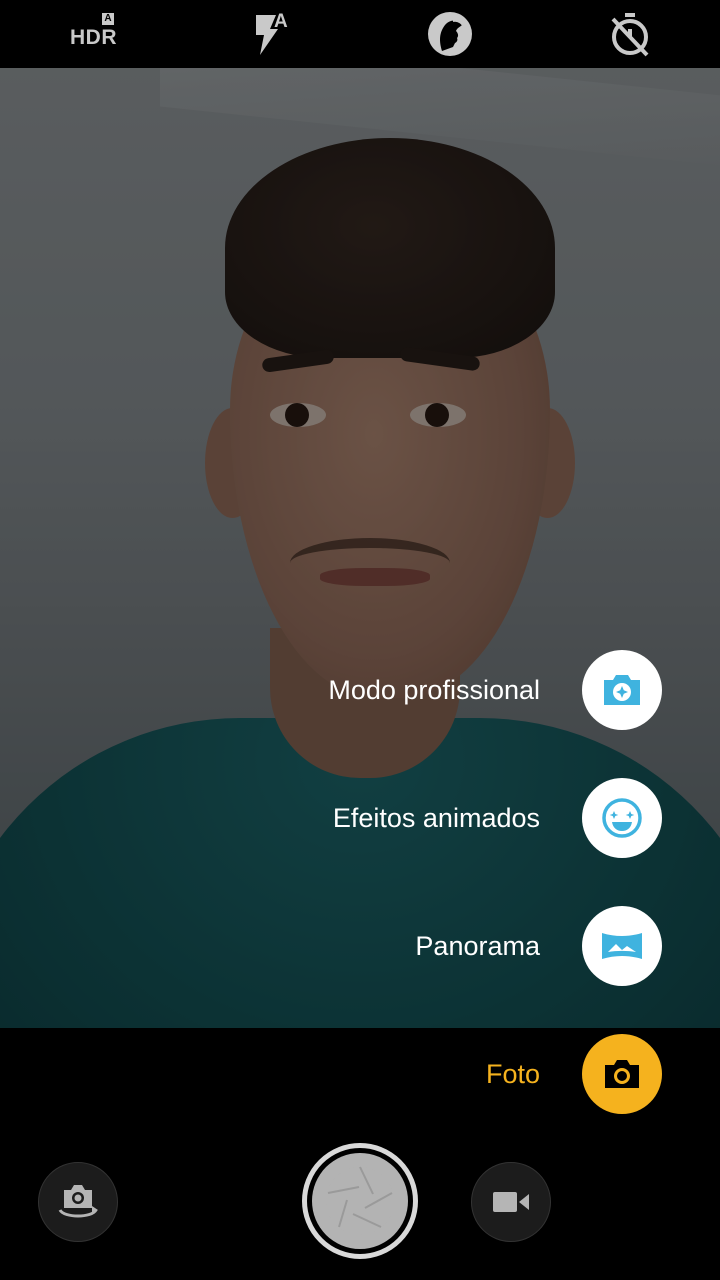 The image size is (720, 1280). I want to click on pro-camera-icon, so click(622, 690).